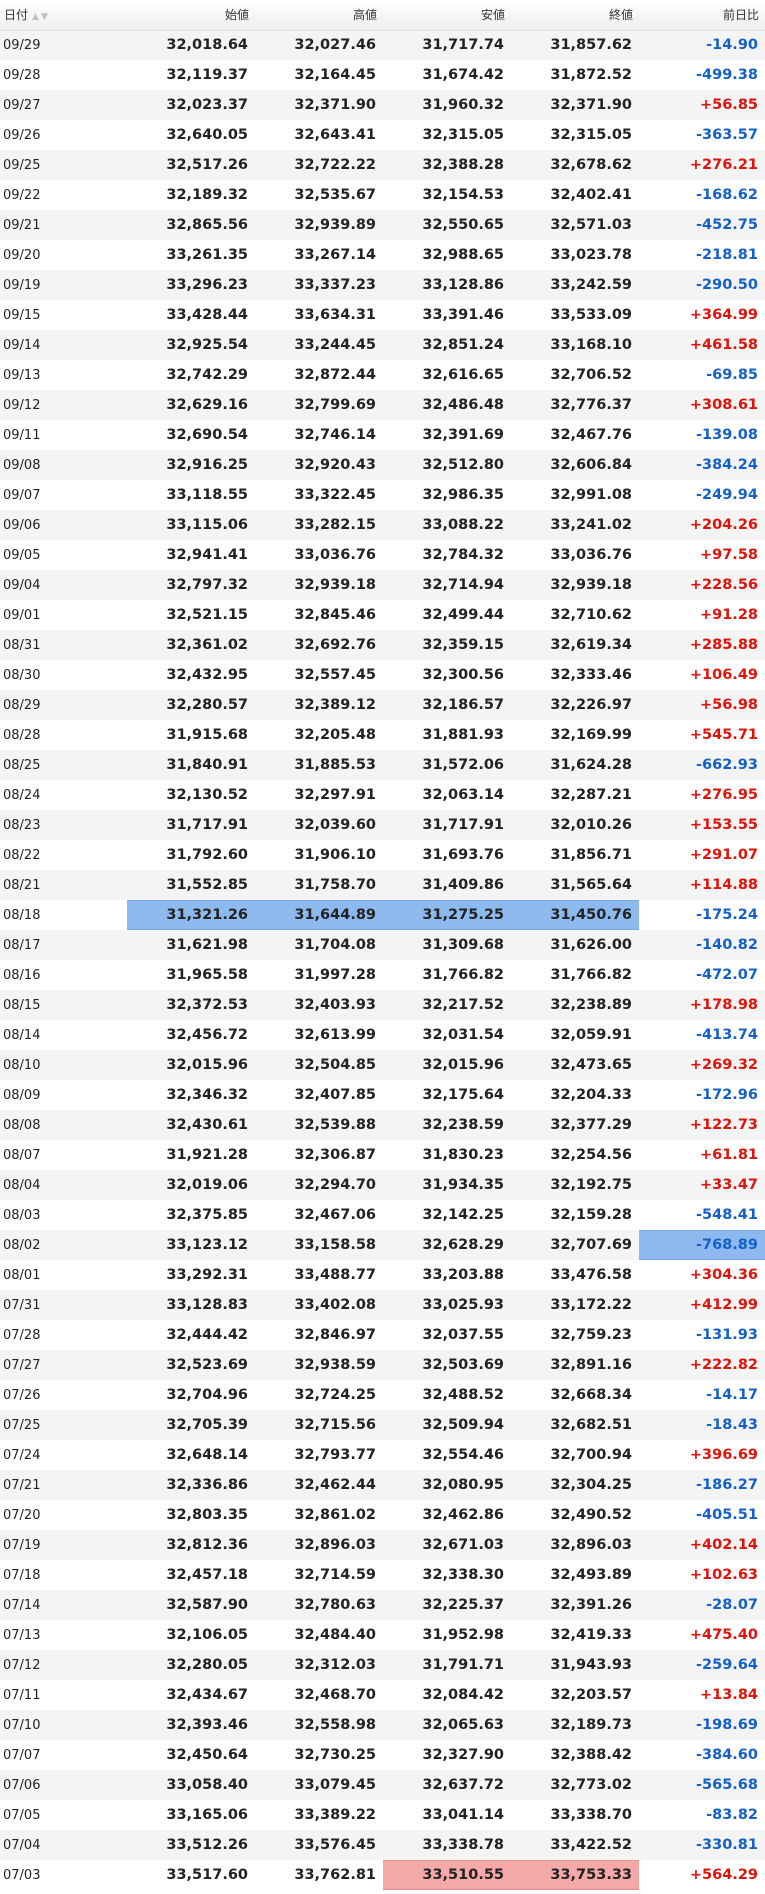  What do you see at coordinates (463, 165) in the screenshot?
I see `cell-low: 32,388.28` at bounding box center [463, 165].